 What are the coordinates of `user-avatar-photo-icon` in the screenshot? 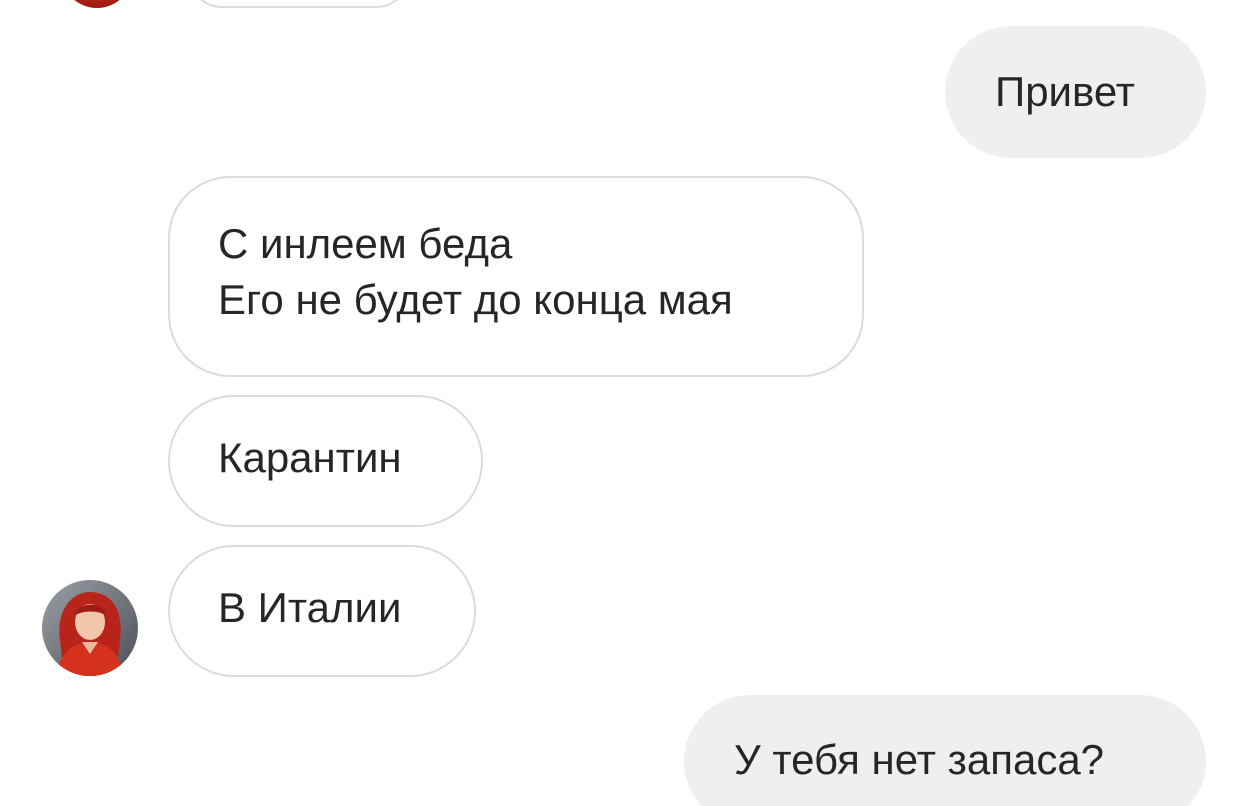 It's located at (90, 628).